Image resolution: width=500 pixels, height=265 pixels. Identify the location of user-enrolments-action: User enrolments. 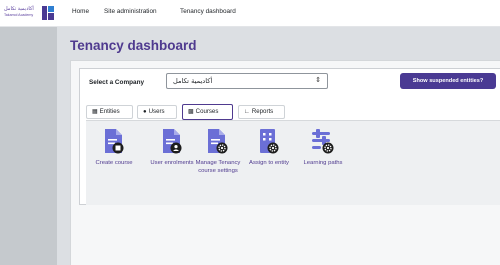
(172, 147).